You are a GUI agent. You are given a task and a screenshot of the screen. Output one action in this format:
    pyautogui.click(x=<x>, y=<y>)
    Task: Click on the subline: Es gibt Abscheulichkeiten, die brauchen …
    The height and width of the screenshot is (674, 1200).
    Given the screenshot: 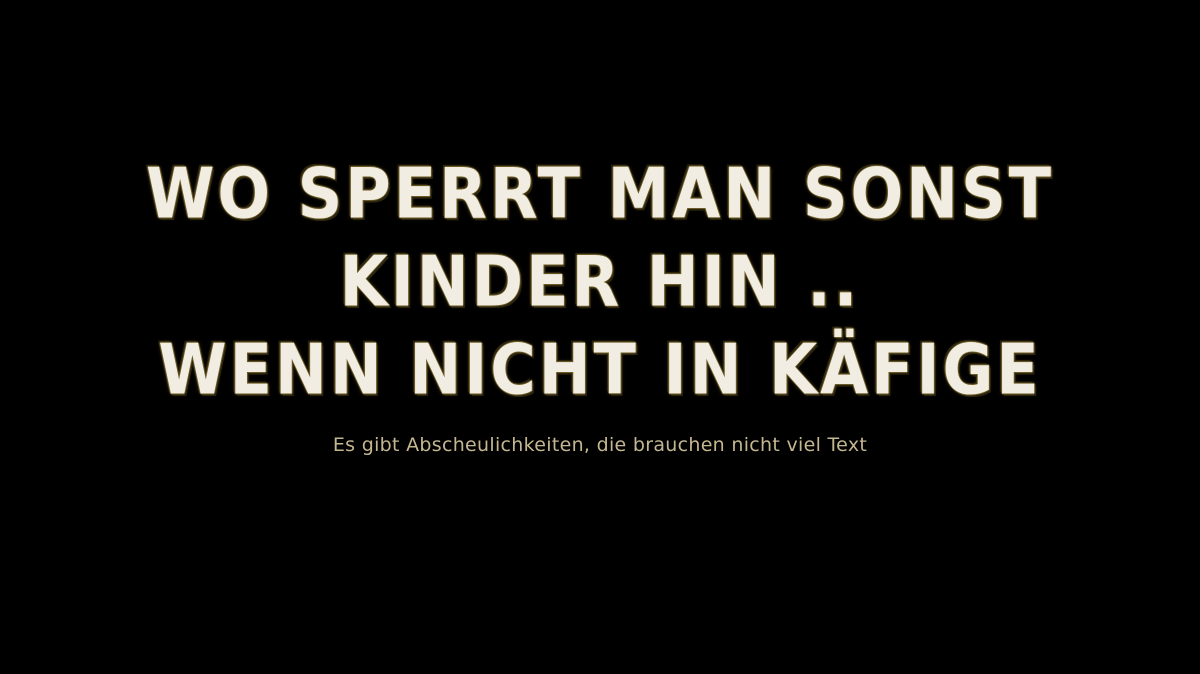 What is the action you would take?
    pyautogui.click(x=600, y=445)
    